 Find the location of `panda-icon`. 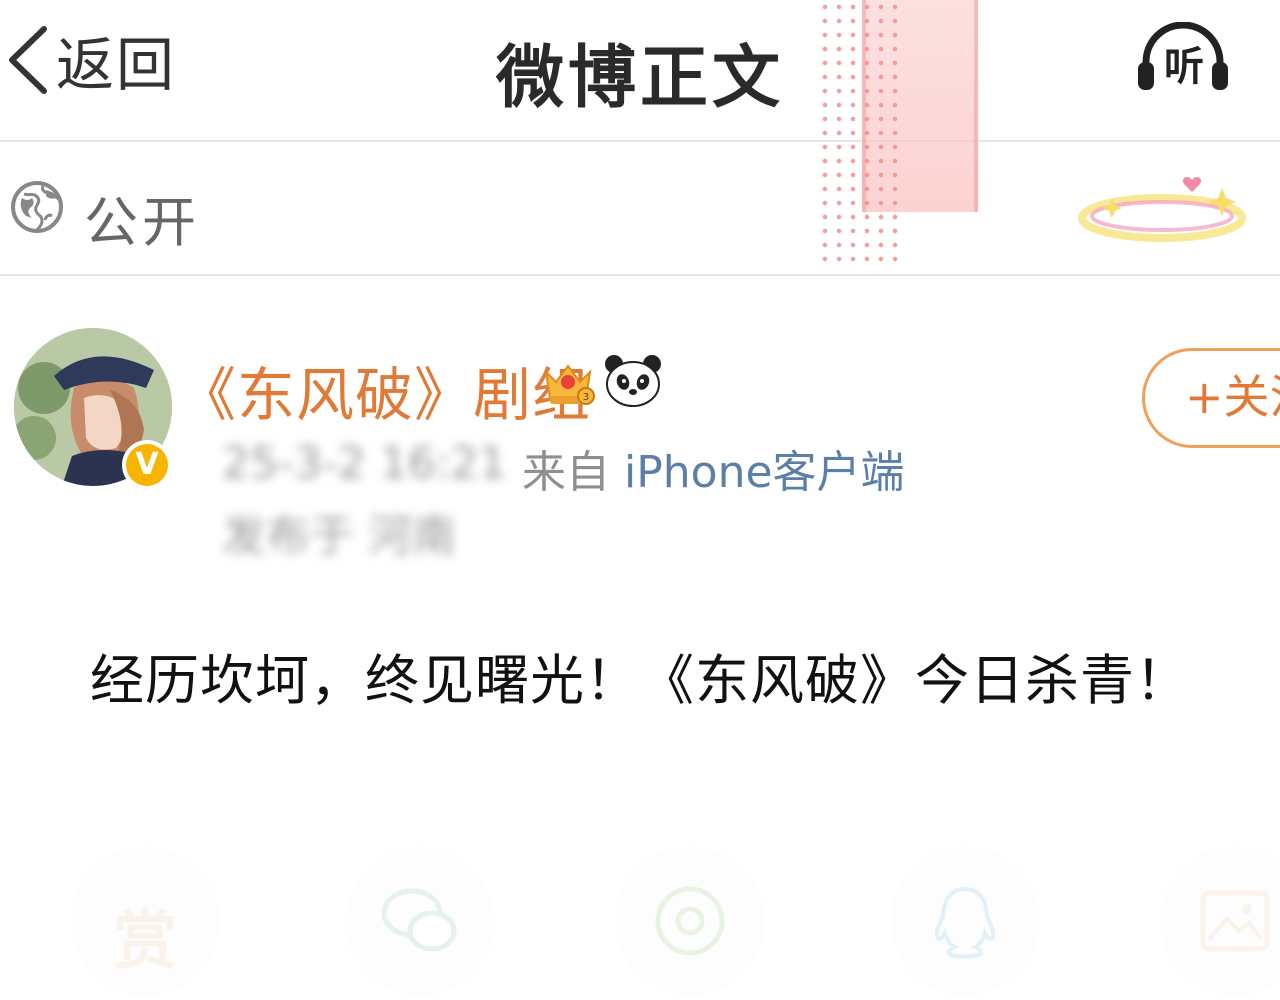

panda-icon is located at coordinates (633, 381).